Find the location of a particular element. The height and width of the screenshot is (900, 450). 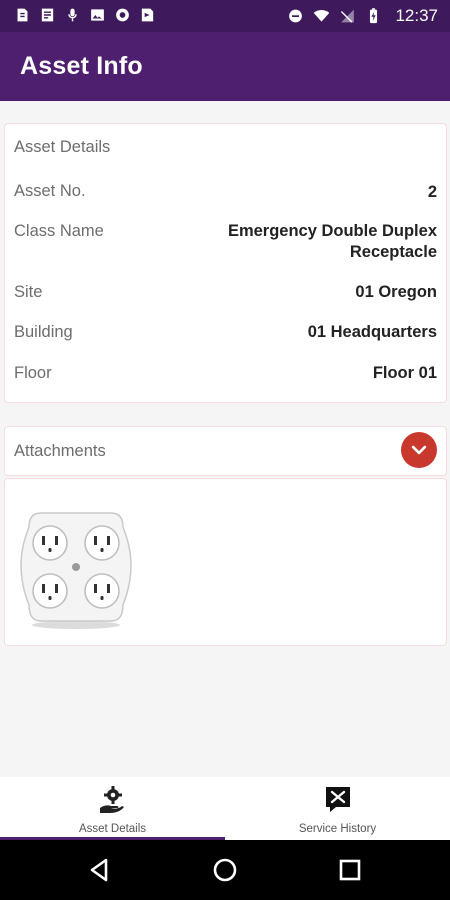

asset-no-value: 2 is located at coordinates (432, 192).